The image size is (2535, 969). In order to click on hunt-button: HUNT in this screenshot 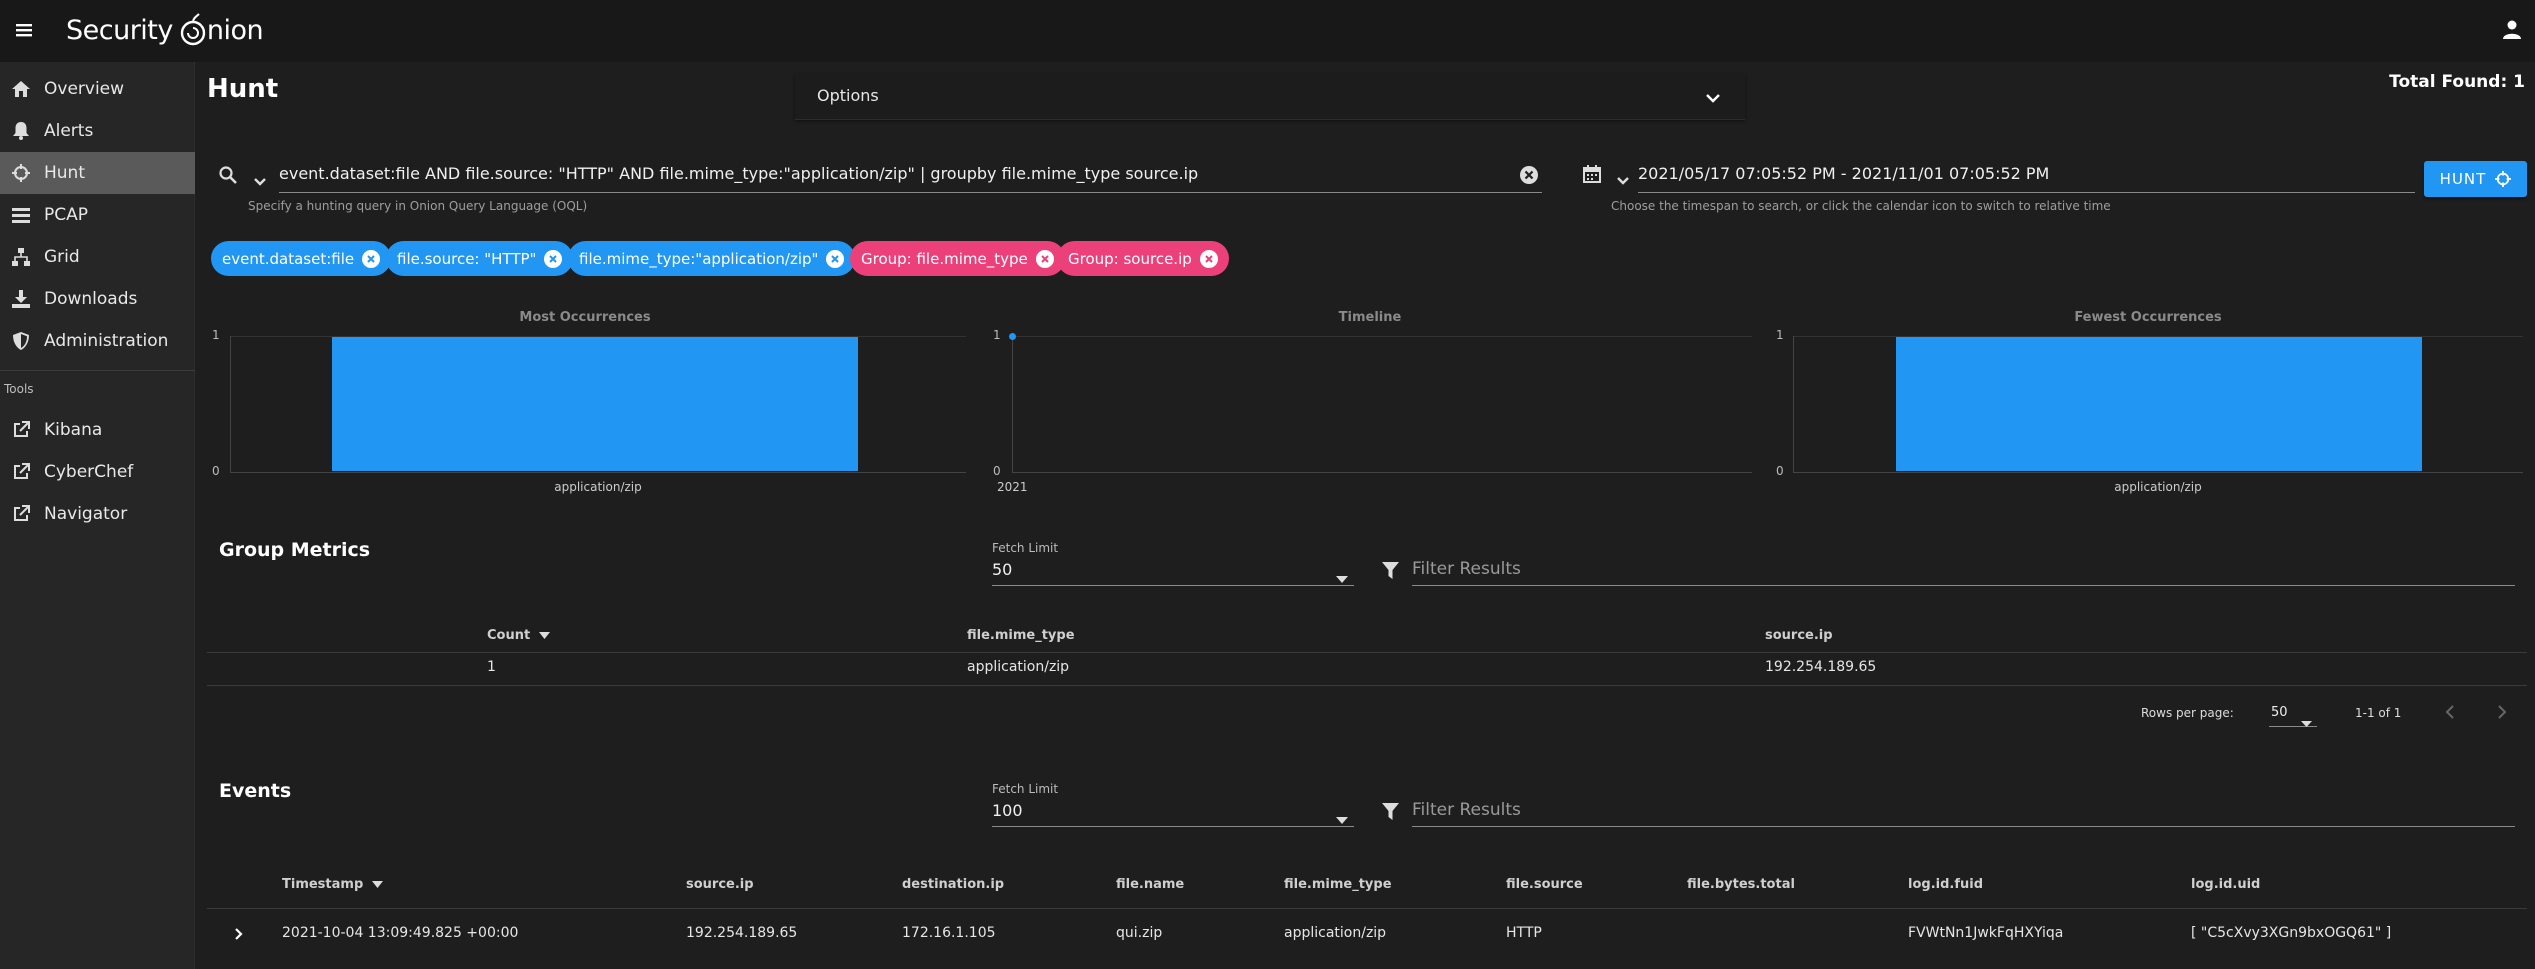, I will do `click(2475, 179)`.